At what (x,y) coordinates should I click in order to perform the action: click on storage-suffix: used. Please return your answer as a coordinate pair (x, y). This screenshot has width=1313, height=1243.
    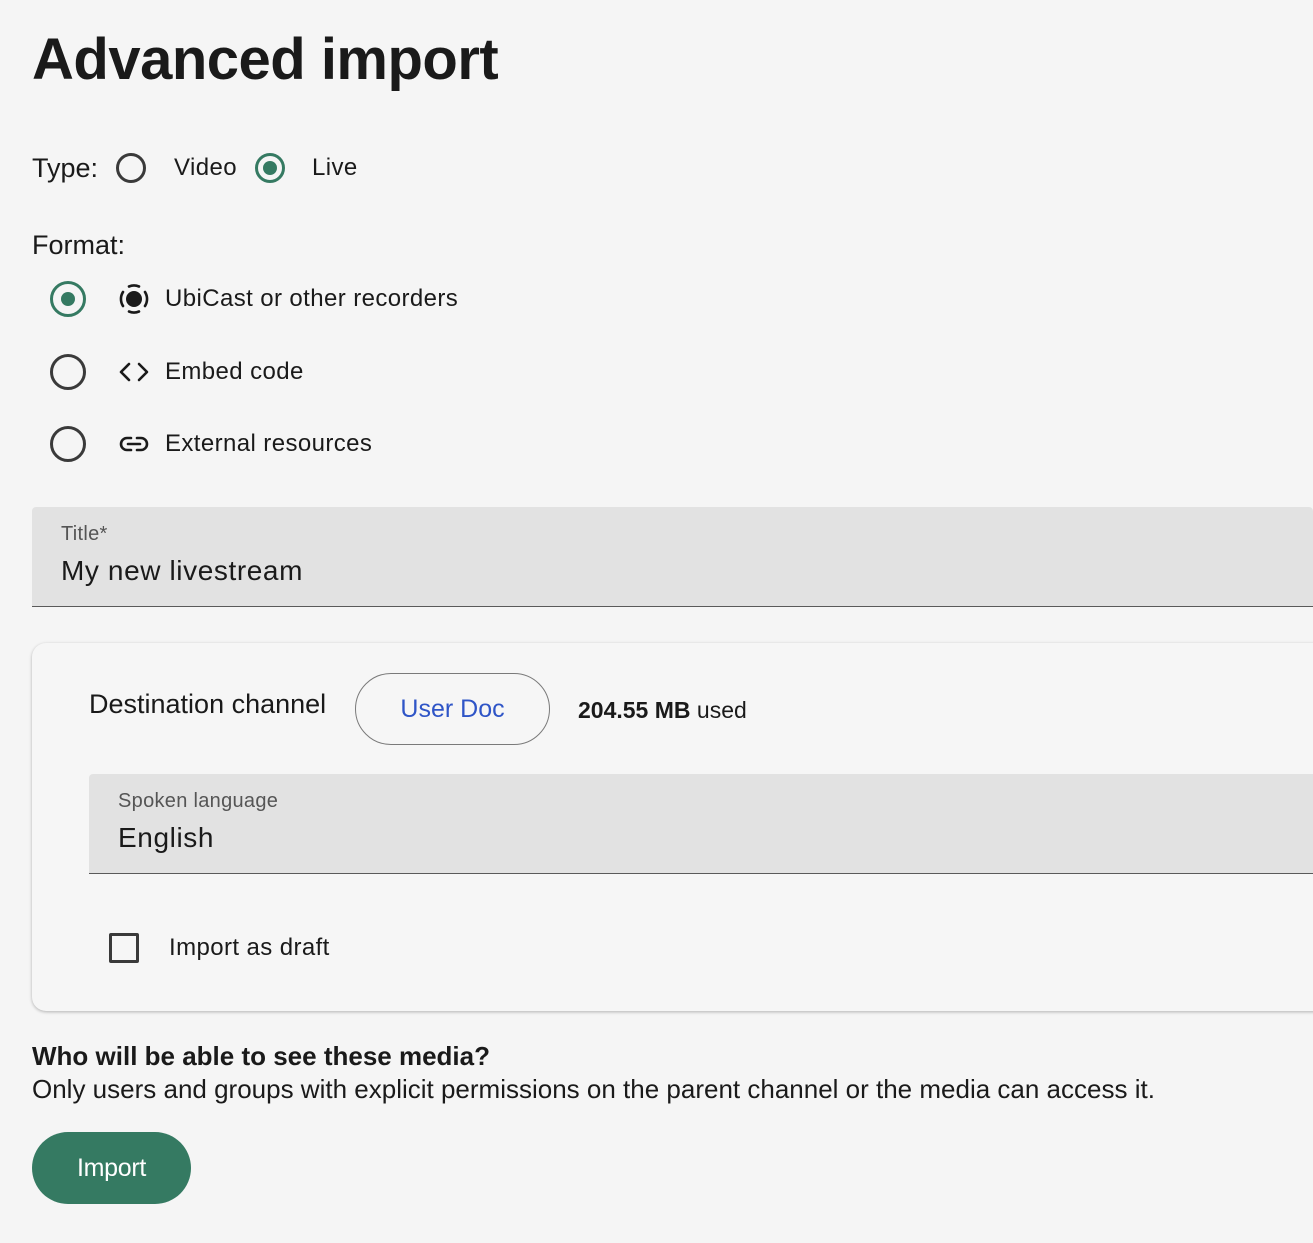
    Looking at the image, I should click on (721, 710).